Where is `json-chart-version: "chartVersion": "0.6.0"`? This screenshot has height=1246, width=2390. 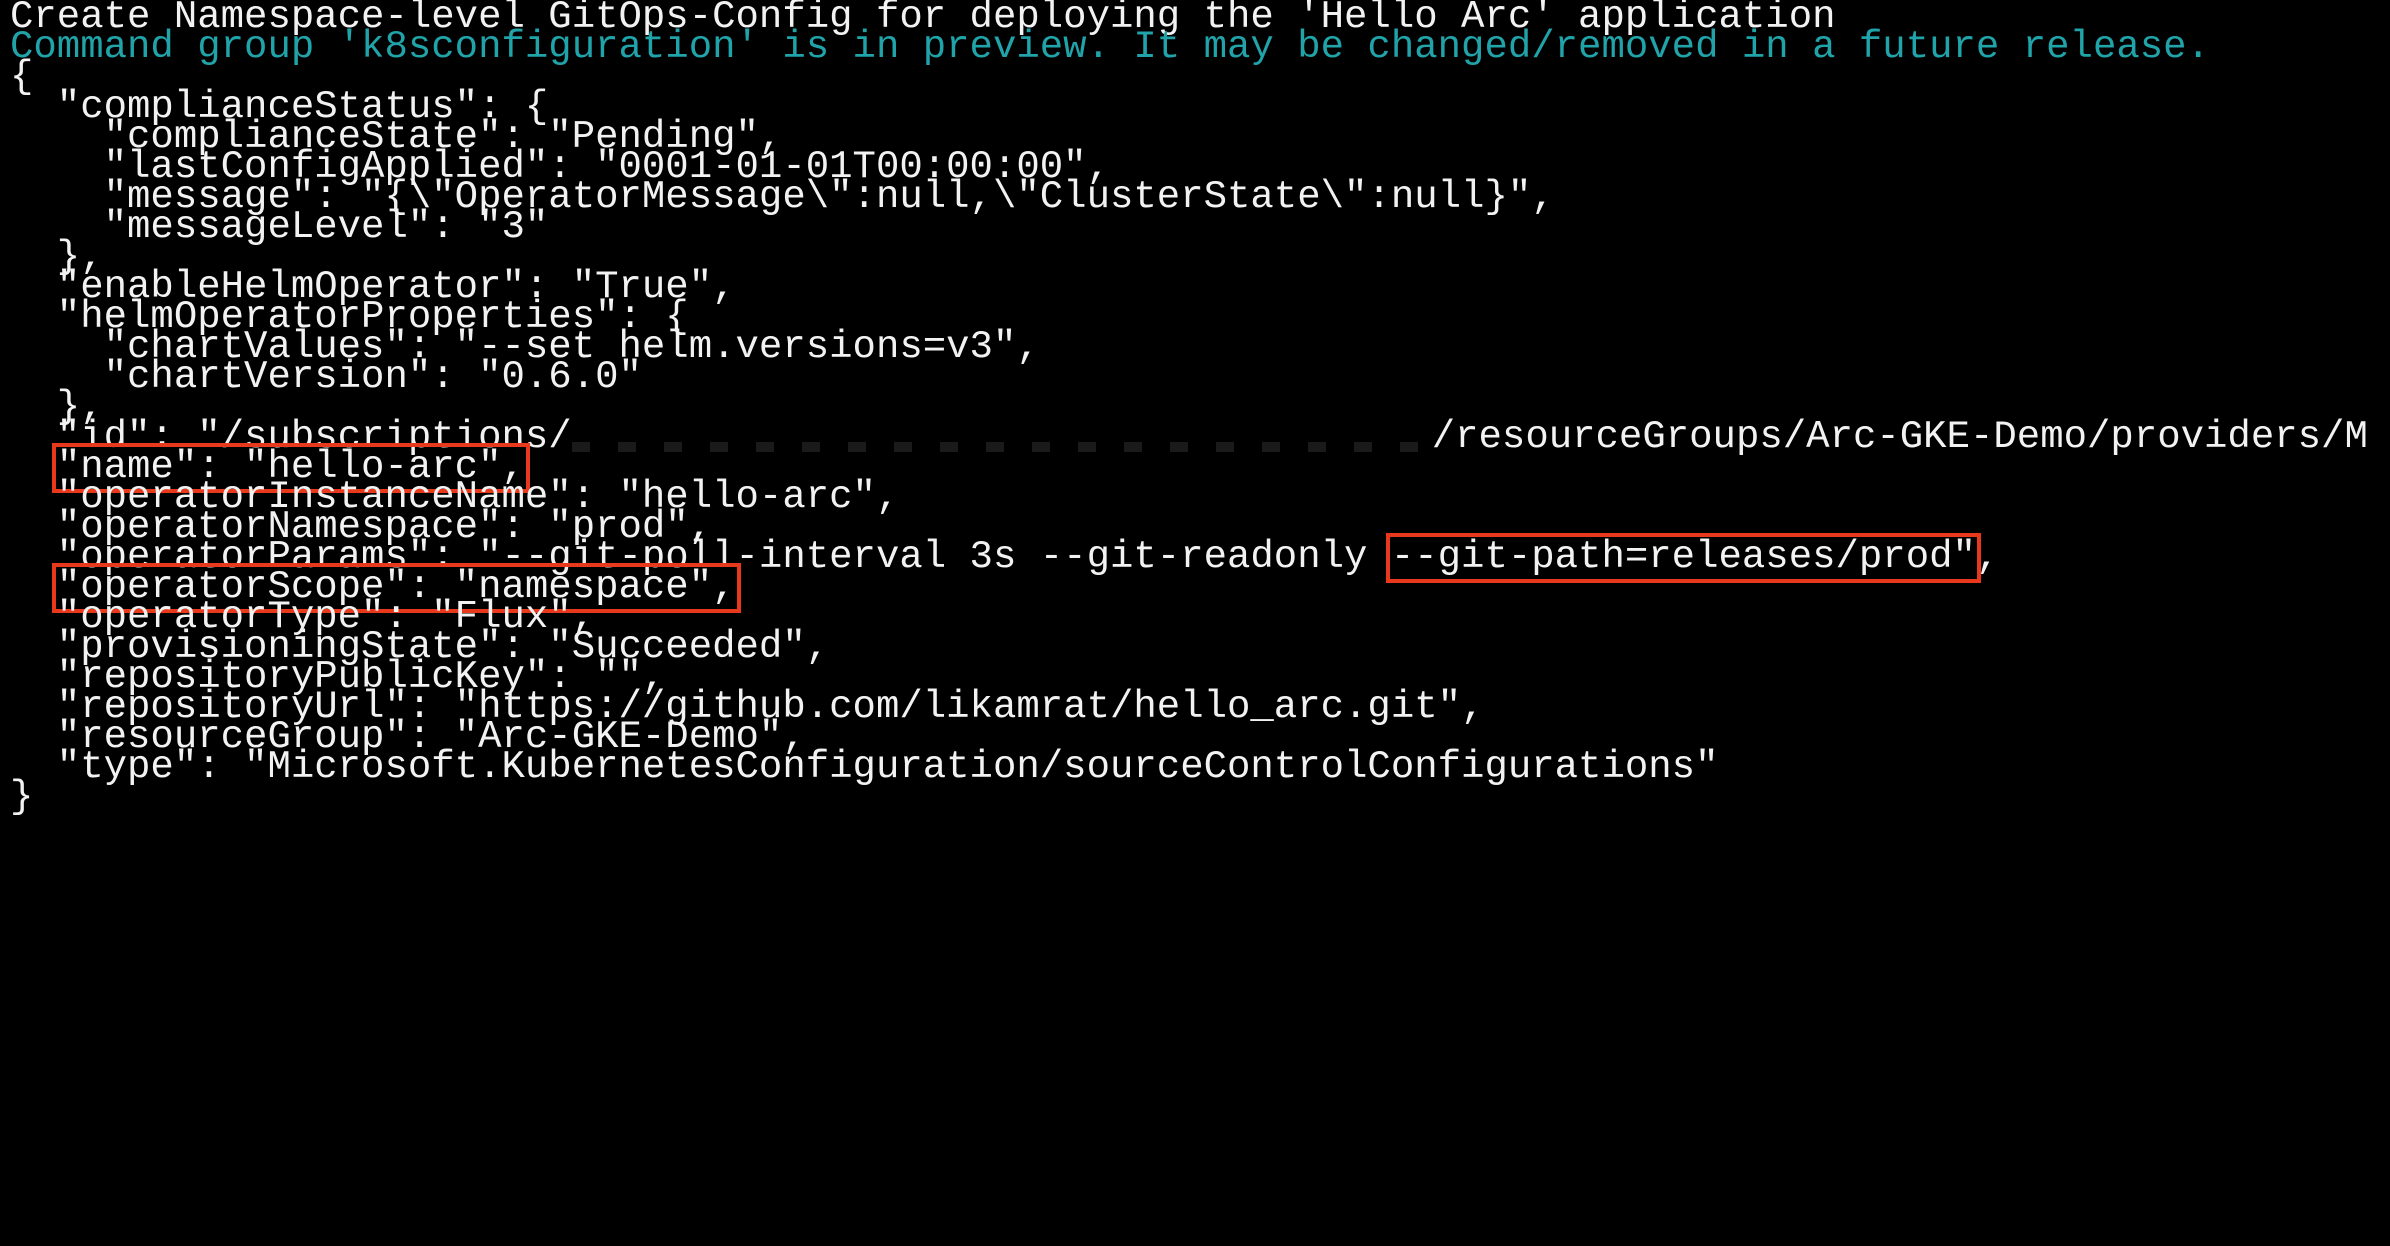 json-chart-version: "chartVersion": "0.6.0" is located at coordinates (326, 377).